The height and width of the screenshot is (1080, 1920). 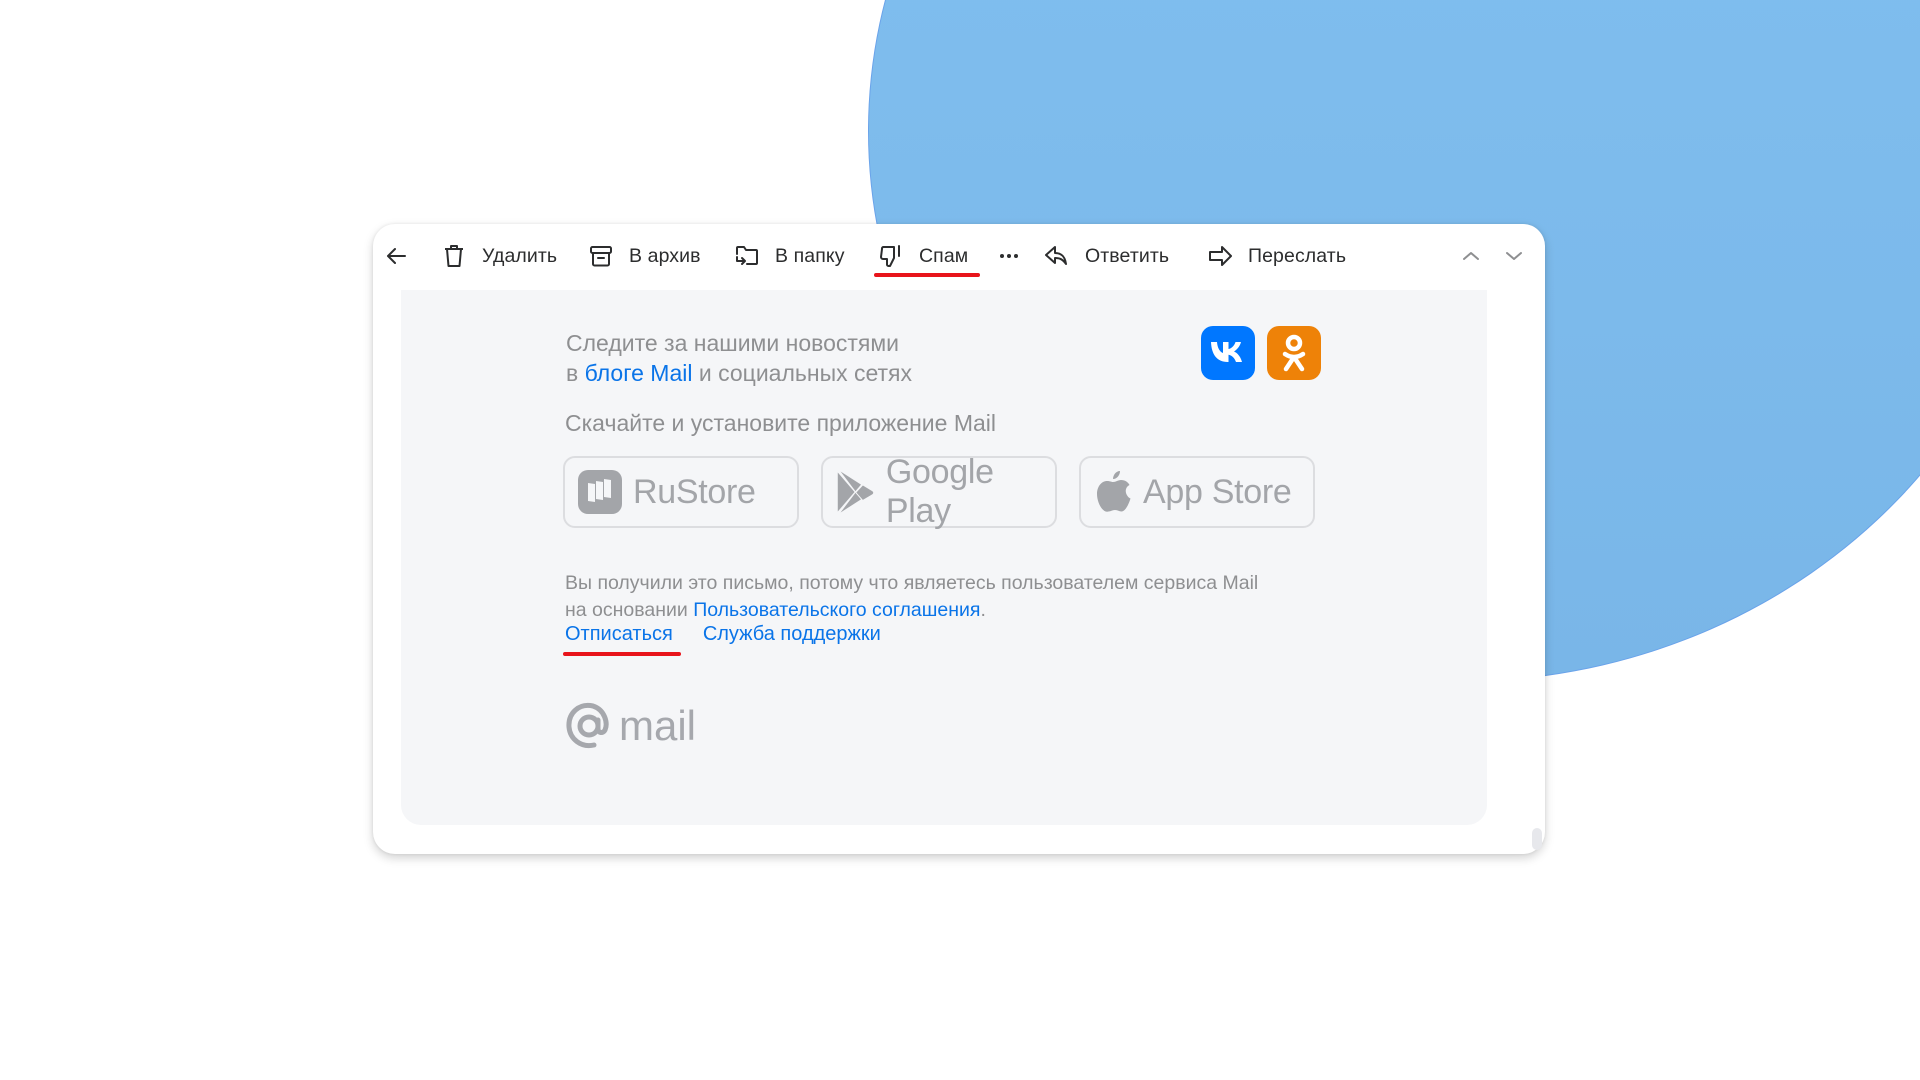 What do you see at coordinates (927, 275) in the screenshot?
I see `spam-highlight-underline` at bounding box center [927, 275].